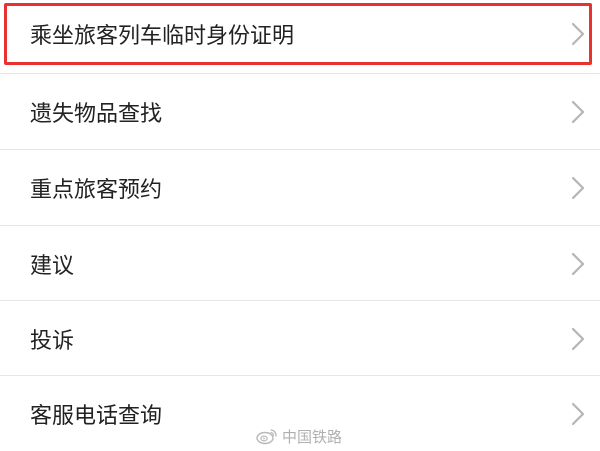  What do you see at coordinates (266, 437) in the screenshot?
I see `weibo-icon` at bounding box center [266, 437].